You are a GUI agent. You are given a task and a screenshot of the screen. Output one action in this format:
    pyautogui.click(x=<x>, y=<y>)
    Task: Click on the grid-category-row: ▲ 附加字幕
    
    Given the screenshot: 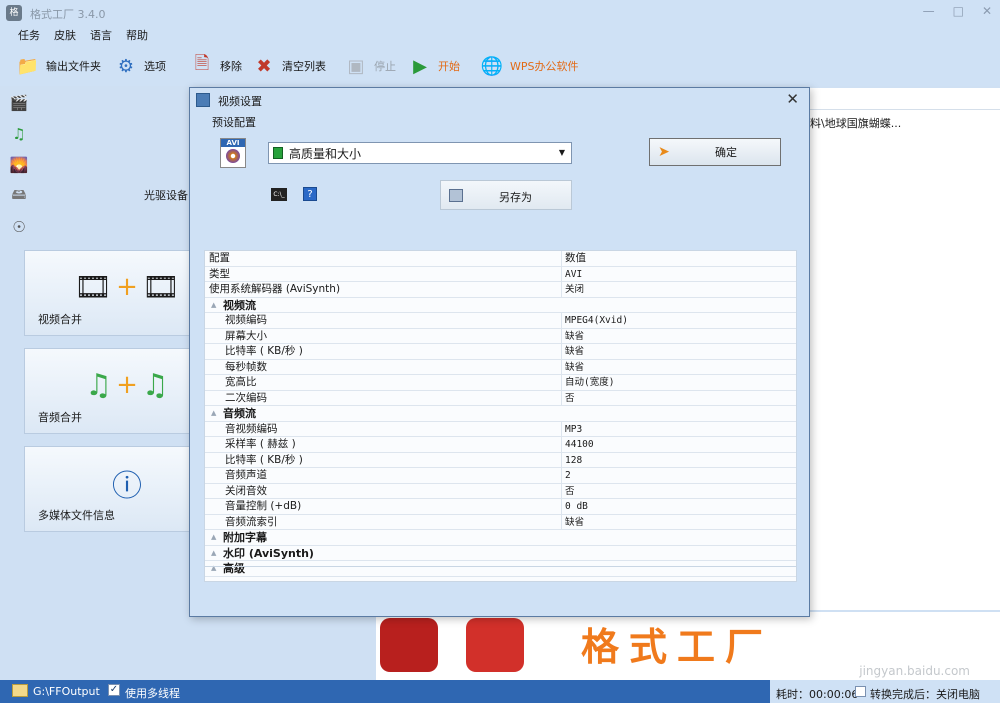 What is the action you would take?
    pyautogui.click(x=500, y=538)
    